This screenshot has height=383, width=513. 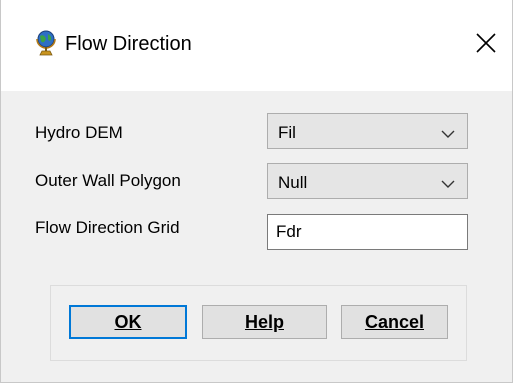 I want to click on dialog-title: Flow Direction, so click(x=128, y=44).